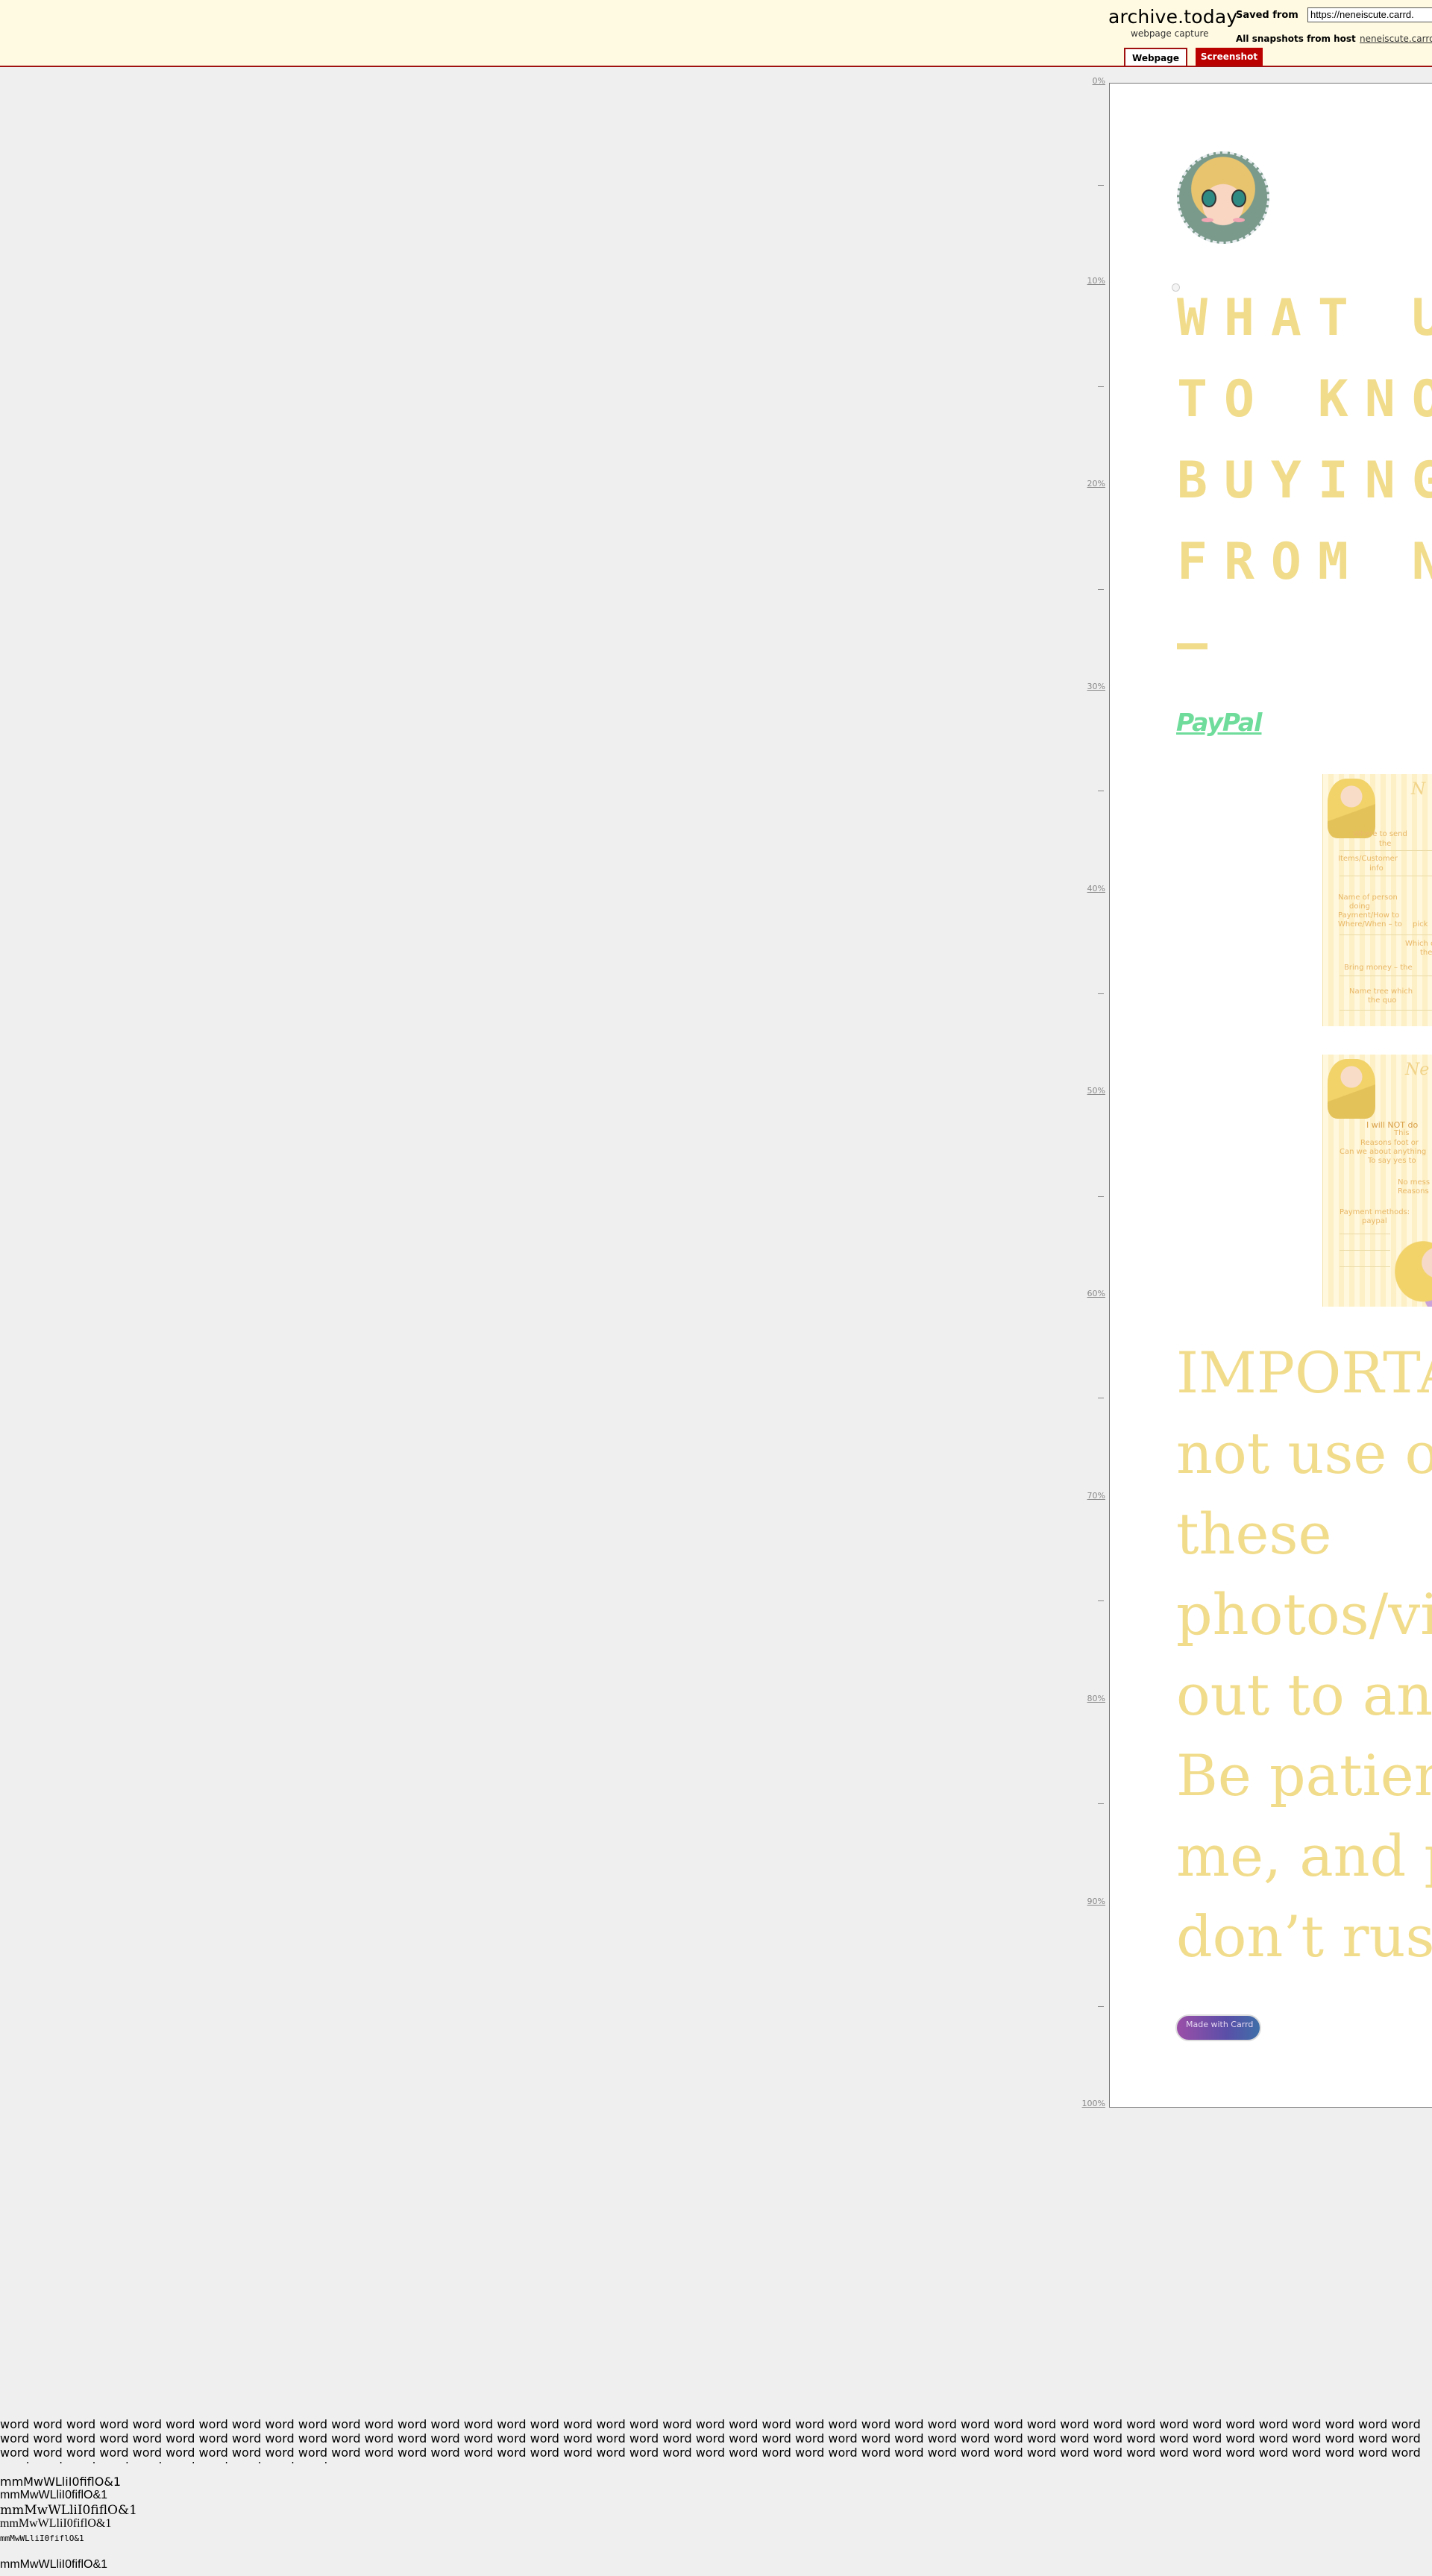  What do you see at coordinates (1375, 1212) in the screenshot?
I see `rules-card-line: Payment methods:` at bounding box center [1375, 1212].